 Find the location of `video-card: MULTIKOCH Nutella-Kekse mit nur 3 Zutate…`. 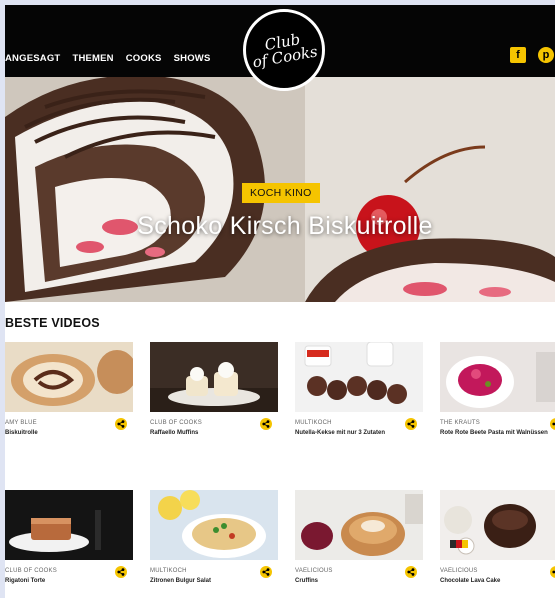

video-card: MULTIKOCH Nutella-Kekse mit nur 3 Zutate… is located at coordinates (359, 394).